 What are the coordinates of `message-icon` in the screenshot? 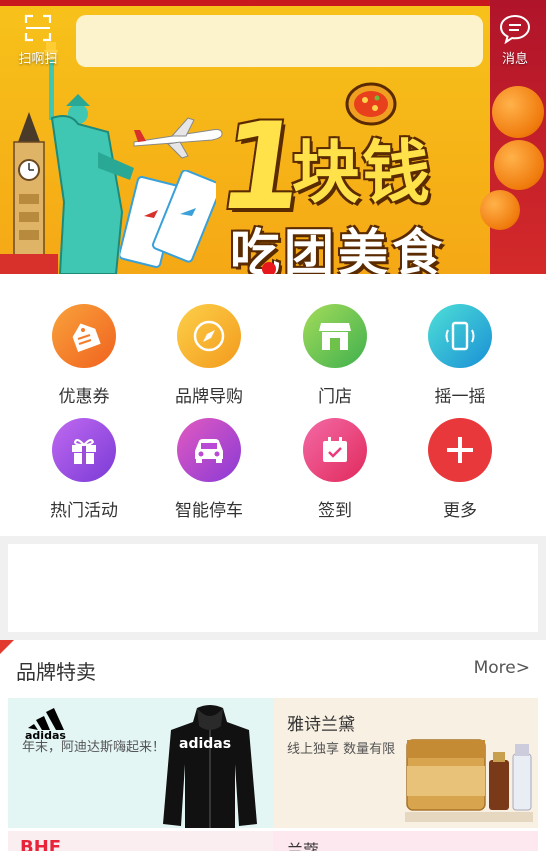 It's located at (515, 29).